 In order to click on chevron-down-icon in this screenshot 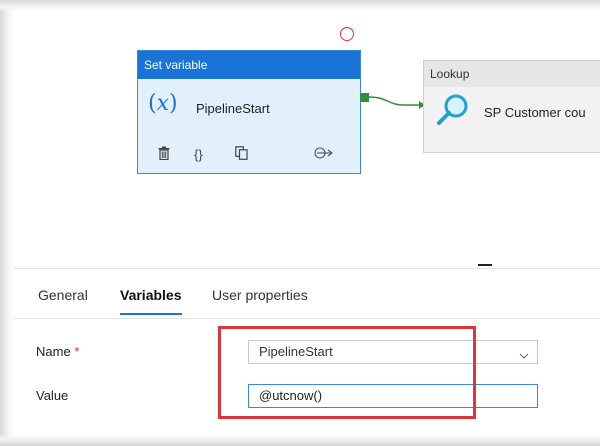, I will do `click(524, 357)`.